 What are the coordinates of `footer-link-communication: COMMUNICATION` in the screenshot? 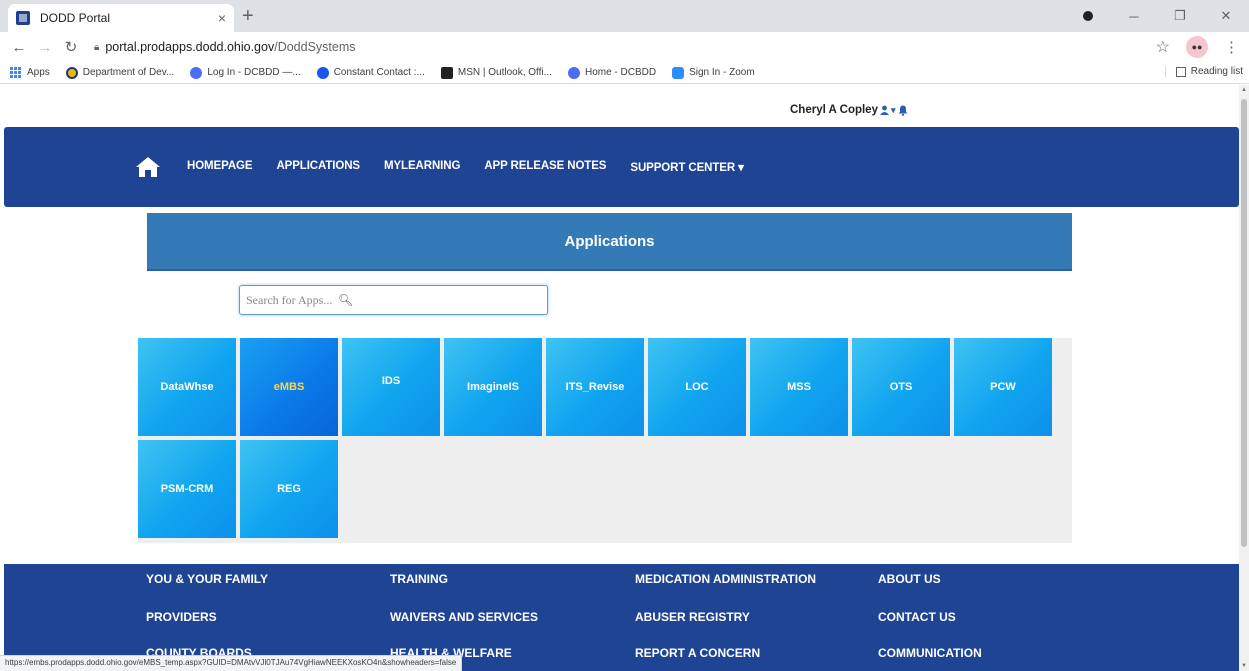 It's located at (930, 653).